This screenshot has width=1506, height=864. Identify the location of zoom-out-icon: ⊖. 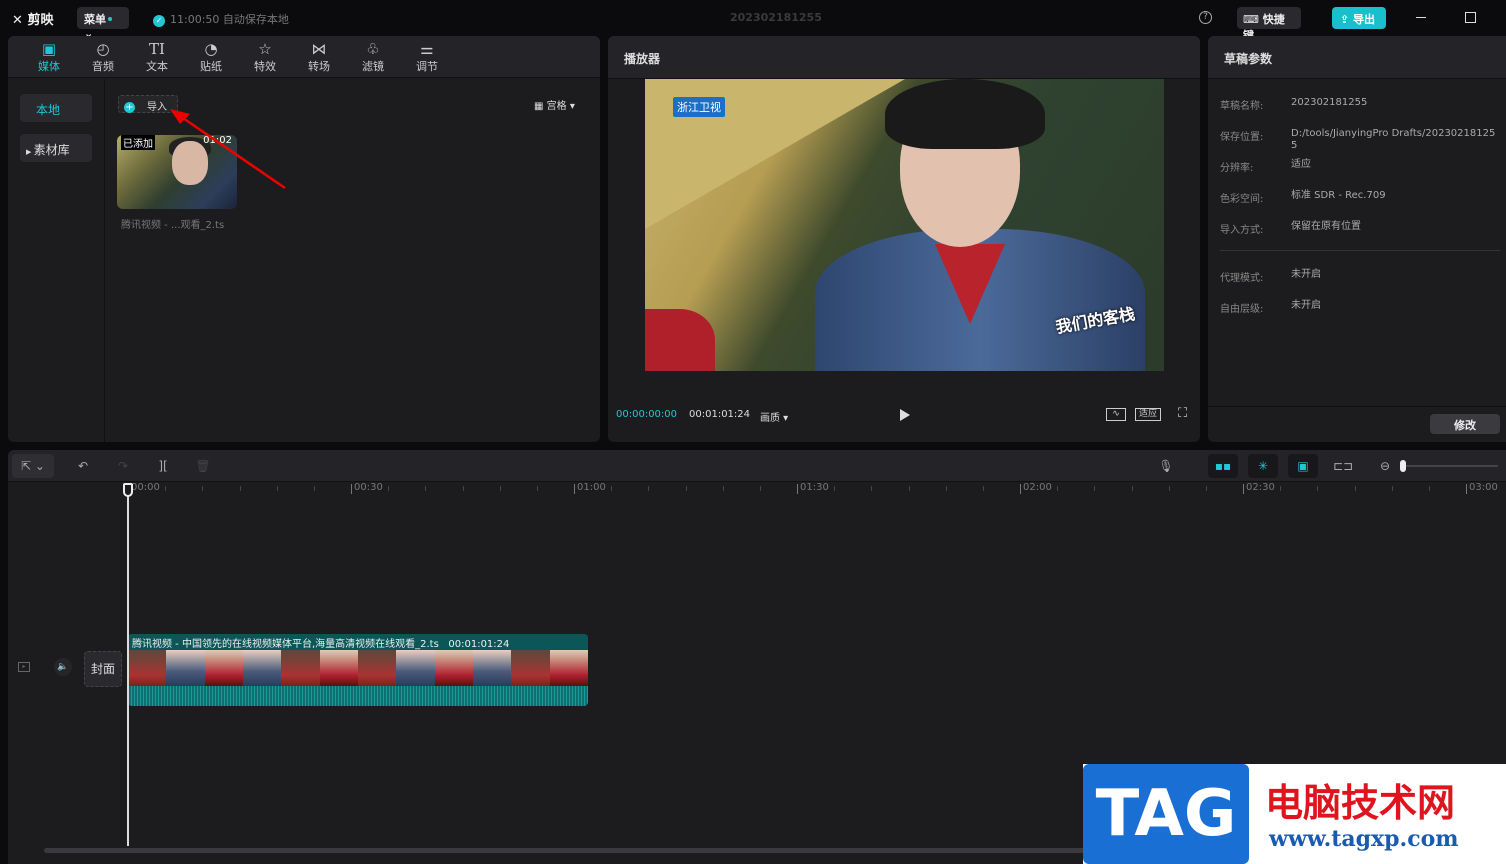
(1385, 466).